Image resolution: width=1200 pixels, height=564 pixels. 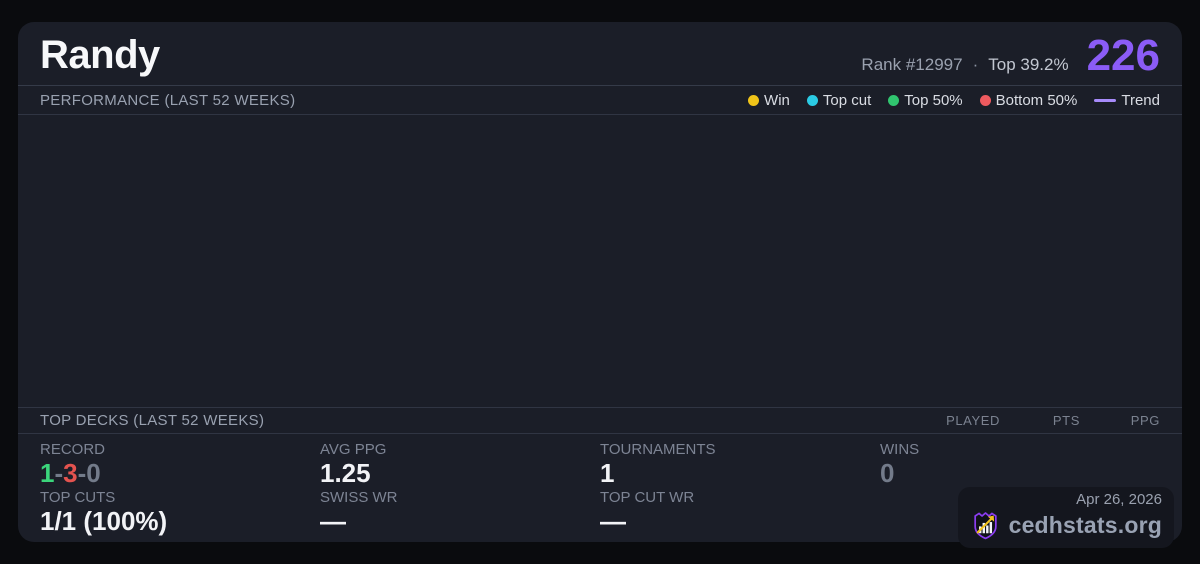 What do you see at coordinates (333, 520) in the screenshot?
I see `swiss-wr-value: —` at bounding box center [333, 520].